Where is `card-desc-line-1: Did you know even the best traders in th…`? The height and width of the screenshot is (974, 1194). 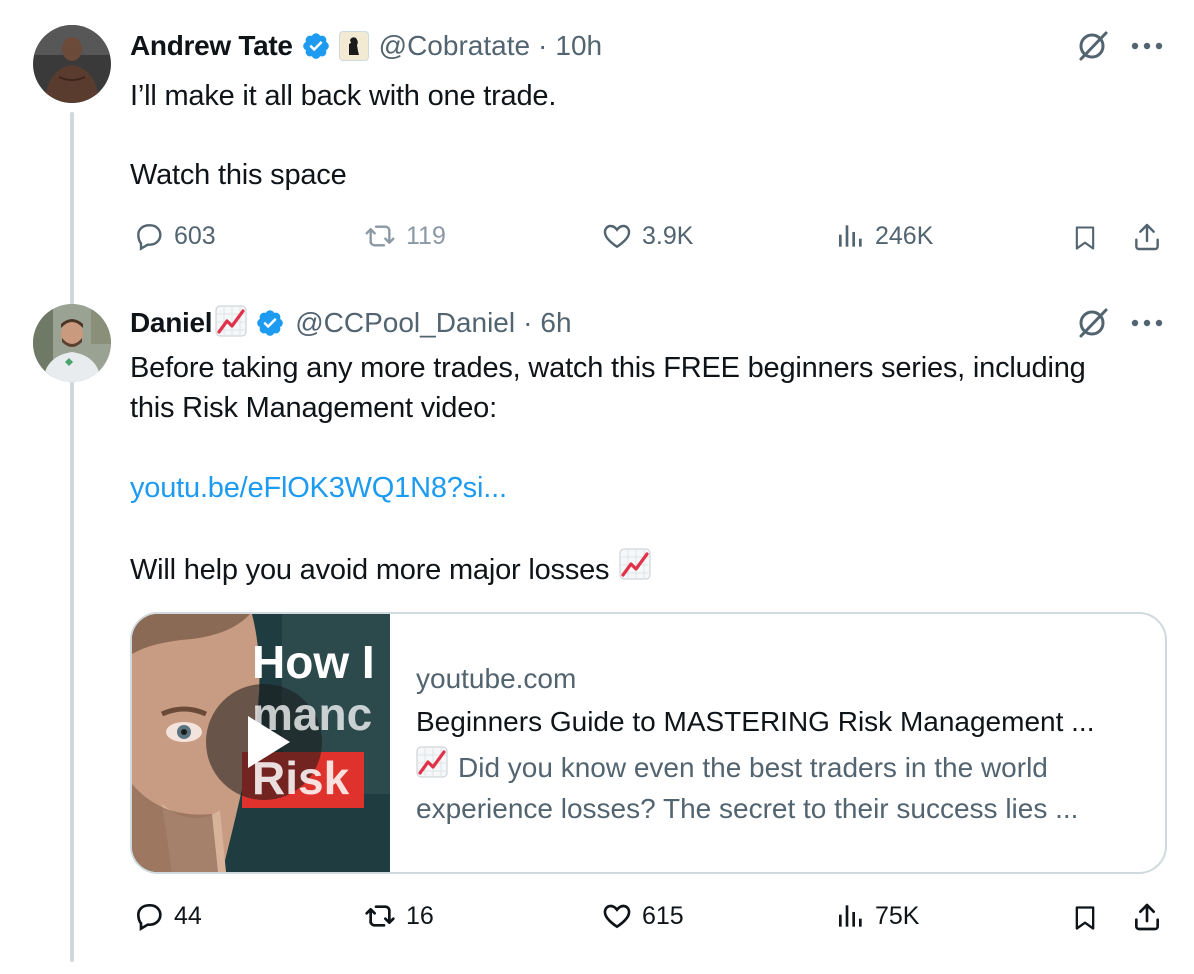
card-desc-line-1: Did you know even the best traders in th… is located at coordinates (753, 767).